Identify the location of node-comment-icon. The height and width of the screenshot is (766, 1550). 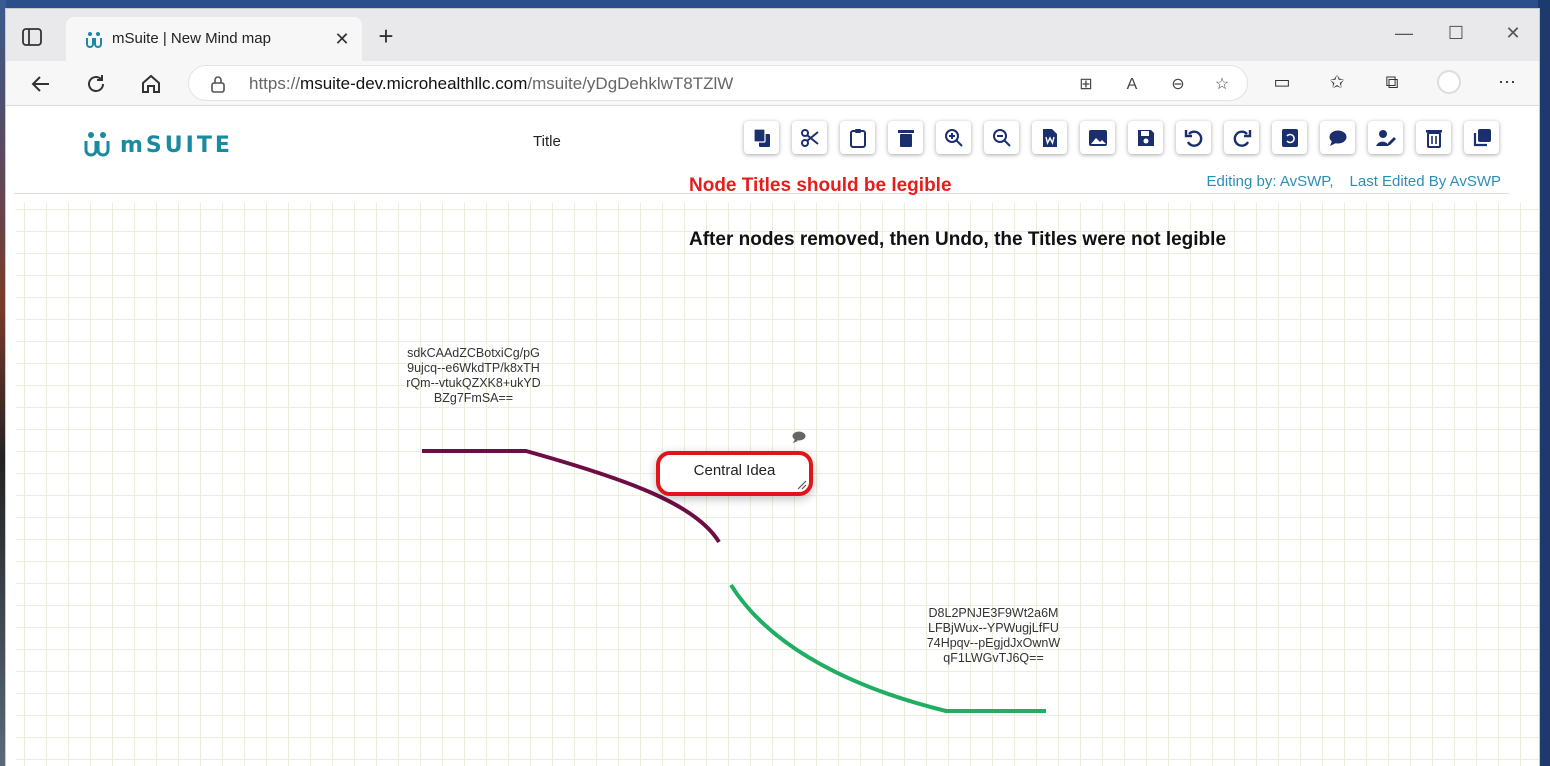
(799, 437).